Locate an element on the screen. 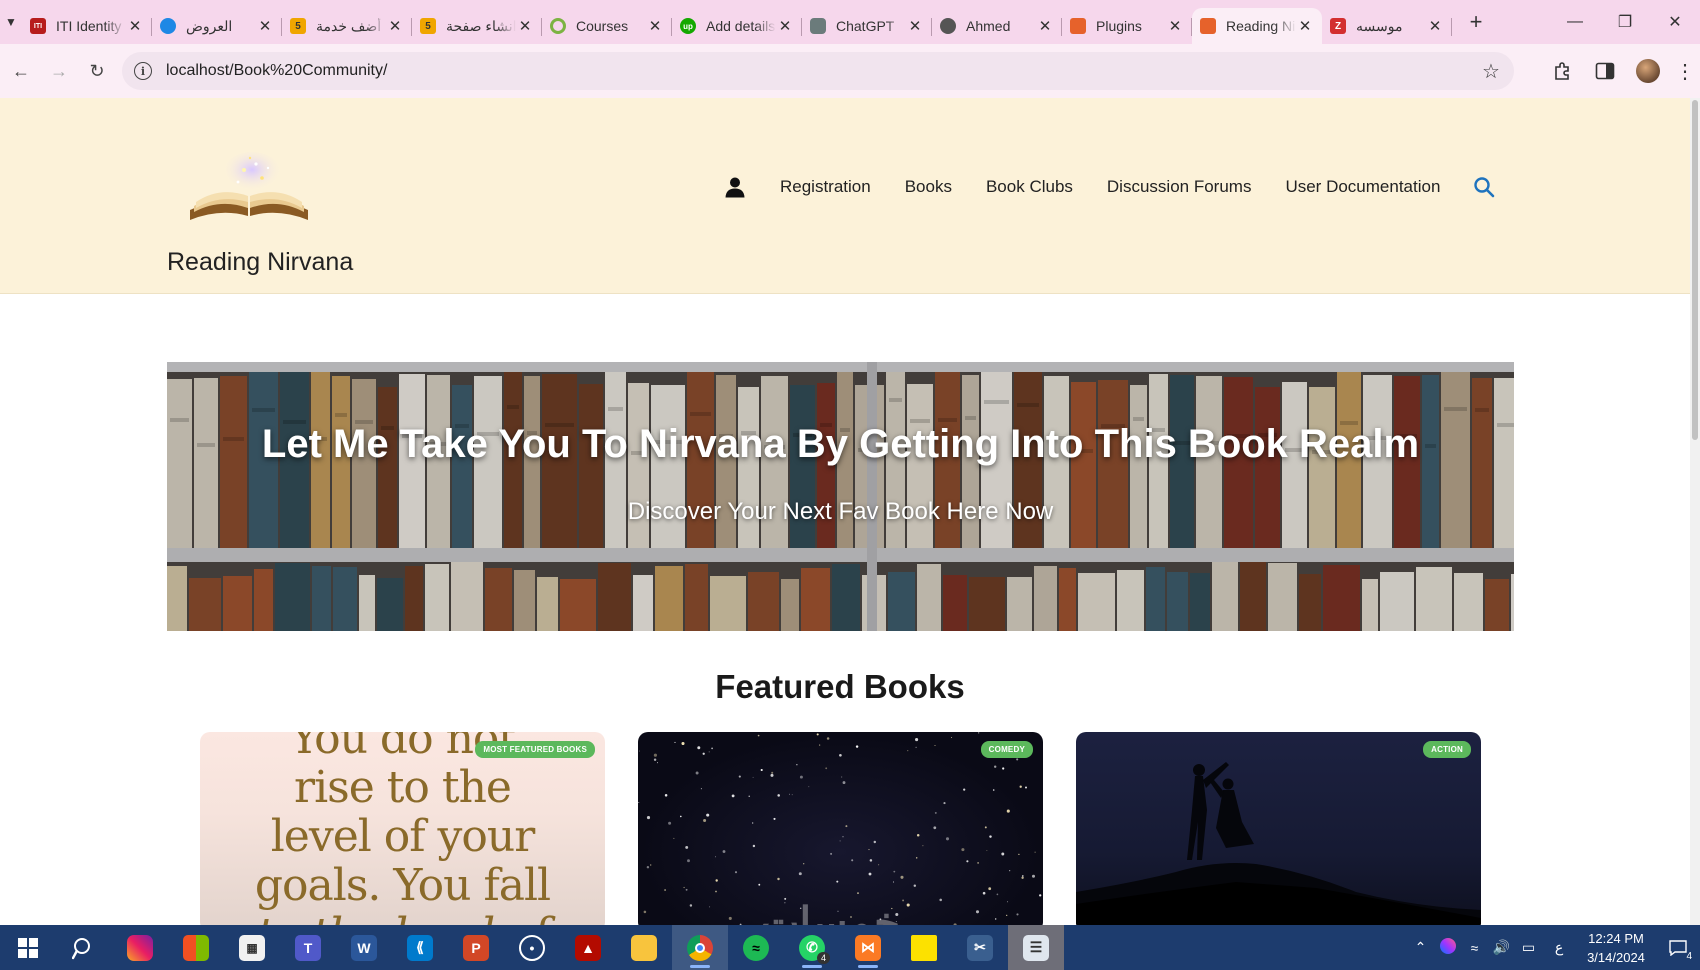 Image resolution: width=1700 pixels, height=970 pixels. extensions-icon is located at coordinates (1563, 71).